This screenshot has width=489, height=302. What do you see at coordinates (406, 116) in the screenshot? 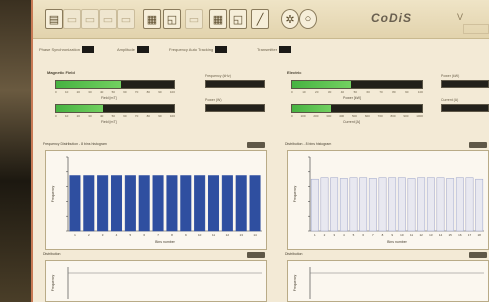
I see `meter-tick-label: 900` at bounding box center [406, 116].